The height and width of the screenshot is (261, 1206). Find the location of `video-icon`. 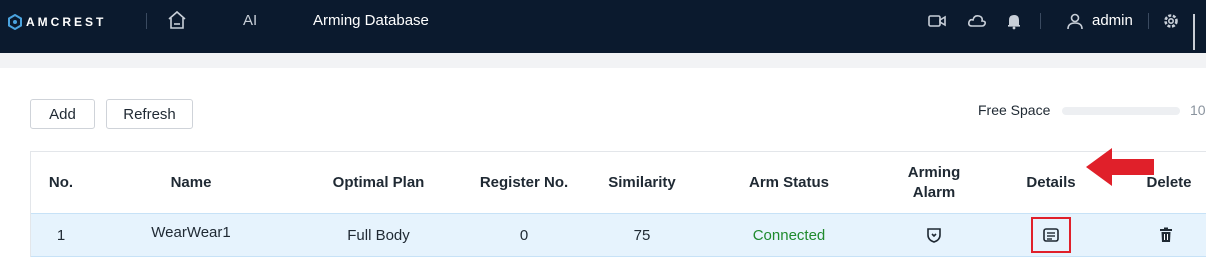

video-icon is located at coordinates (937, 21).